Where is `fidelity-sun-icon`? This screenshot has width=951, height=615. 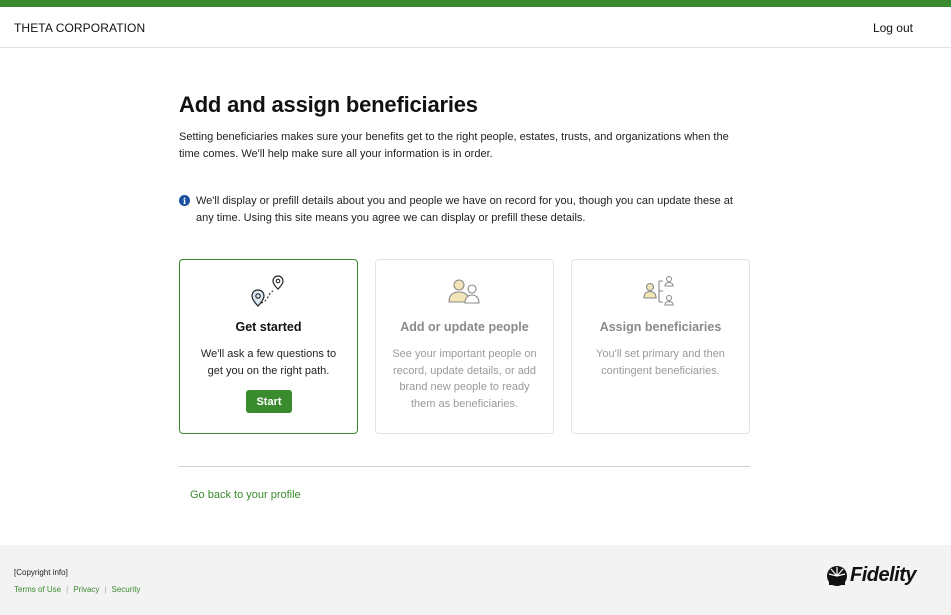 fidelity-sun-icon is located at coordinates (836, 575).